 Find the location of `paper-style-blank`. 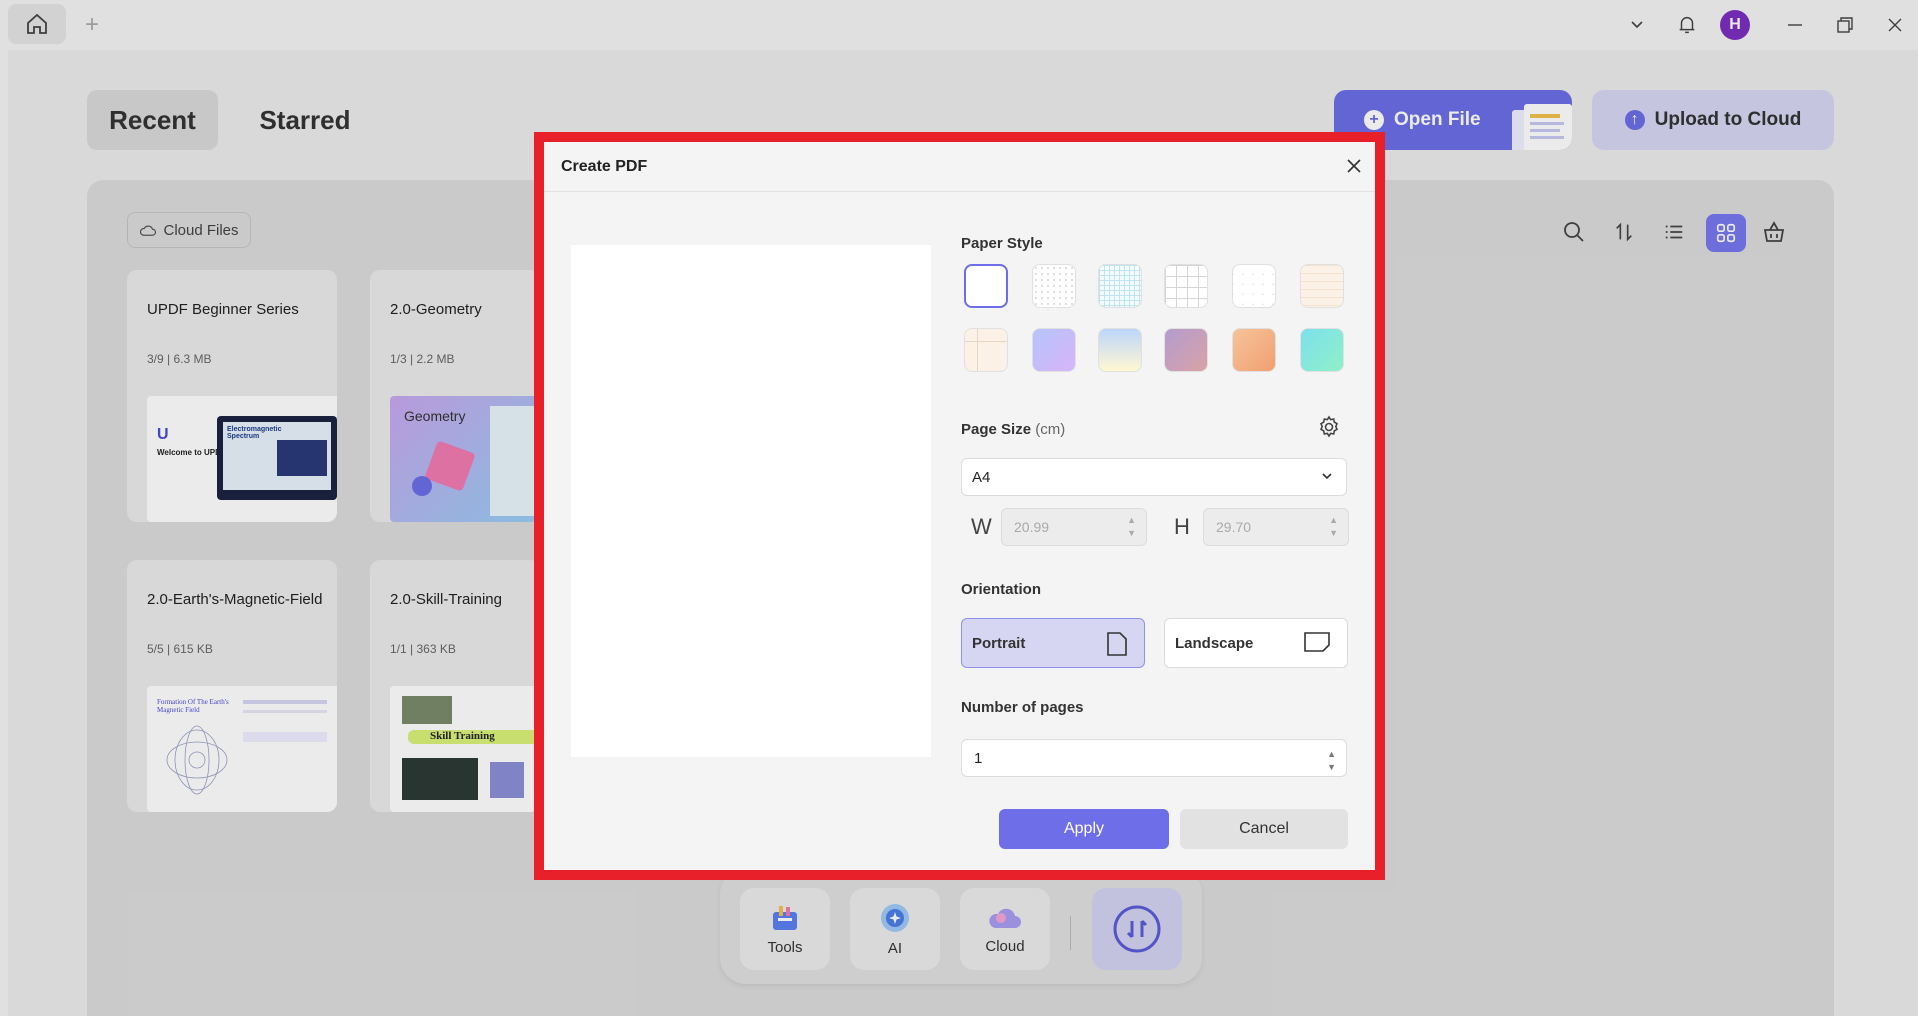

paper-style-blank is located at coordinates (986, 286).